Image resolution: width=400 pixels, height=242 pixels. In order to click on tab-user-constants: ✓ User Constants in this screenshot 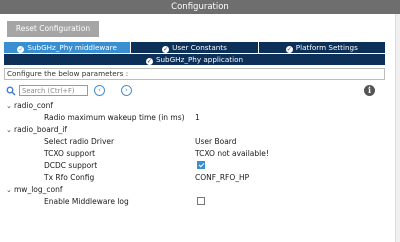, I will do `click(195, 47)`.